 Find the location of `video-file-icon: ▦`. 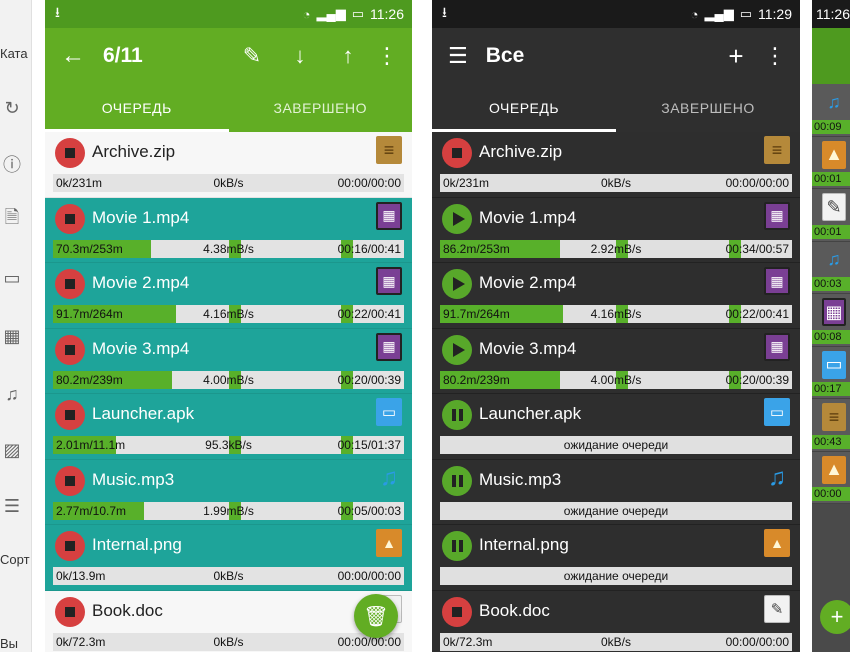

video-file-icon: ▦ is located at coordinates (389, 346).